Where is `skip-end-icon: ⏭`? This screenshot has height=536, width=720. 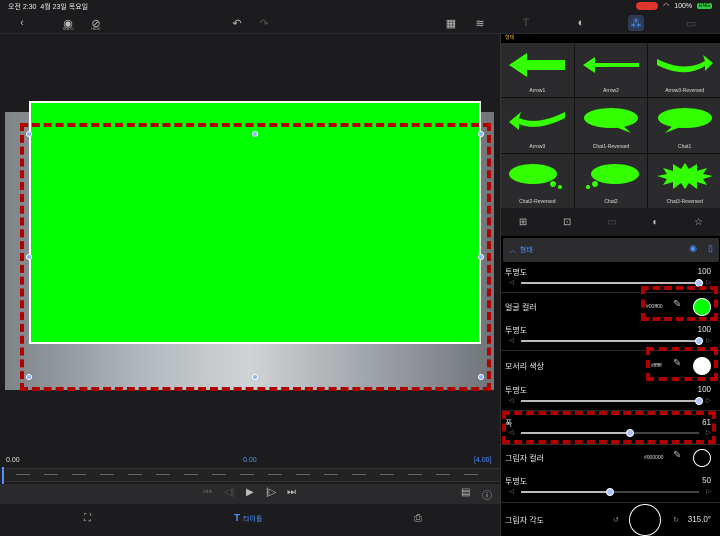
skip-end-icon: ⏭ is located at coordinates (291, 492).